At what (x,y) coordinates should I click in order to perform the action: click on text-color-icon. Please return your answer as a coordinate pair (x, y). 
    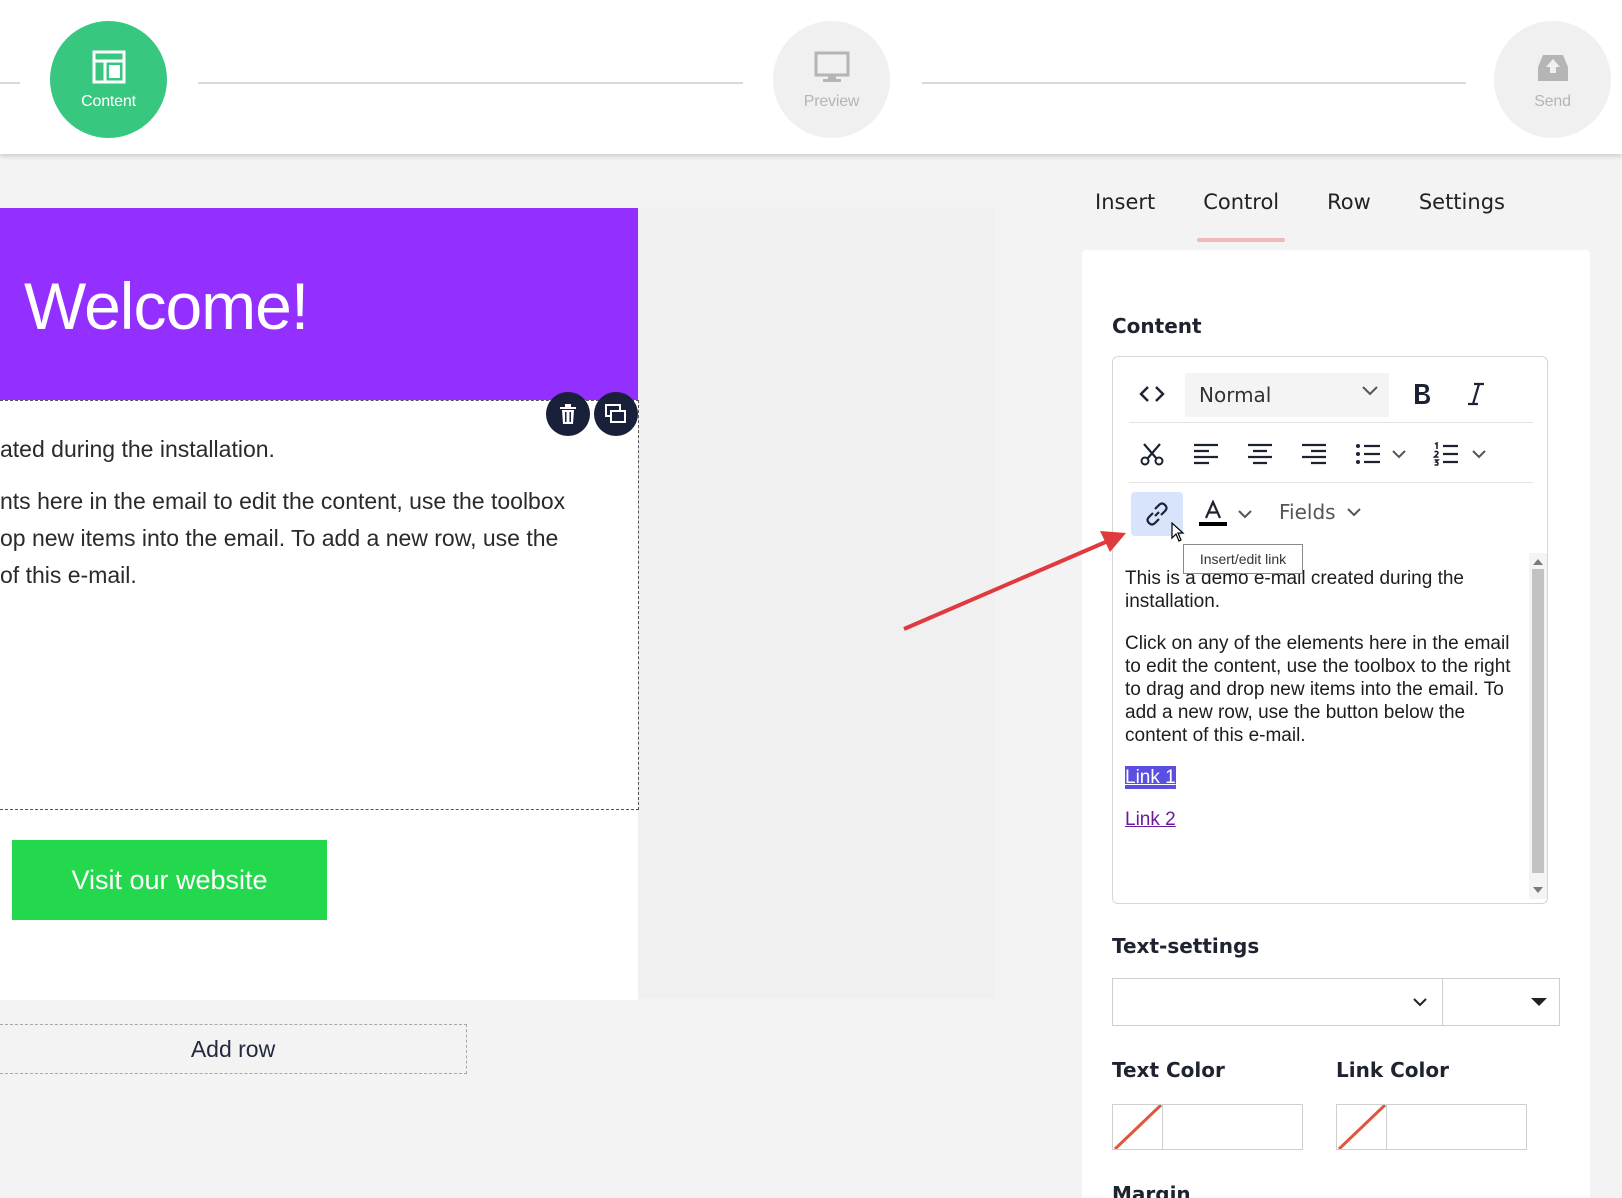
    Looking at the image, I should click on (1213, 513).